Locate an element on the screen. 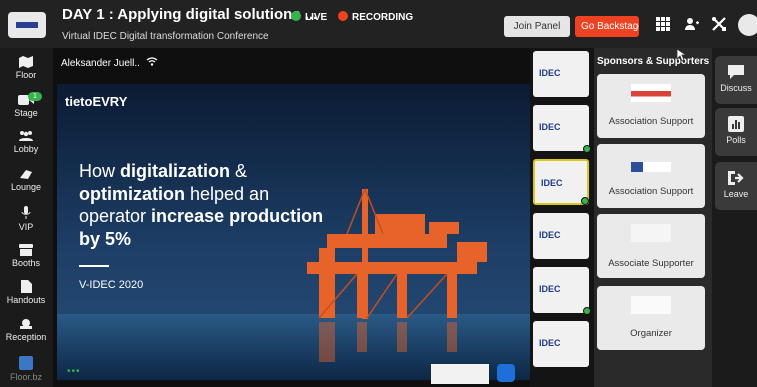 The width and height of the screenshot is (757, 387). stage-count-badge: 1 is located at coordinates (35, 96).